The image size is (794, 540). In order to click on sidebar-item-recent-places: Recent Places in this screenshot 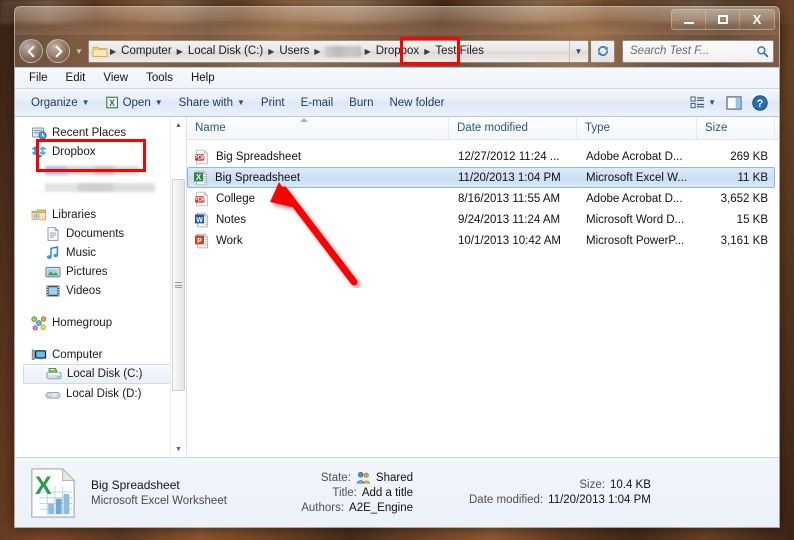, I will do `click(100, 132)`.